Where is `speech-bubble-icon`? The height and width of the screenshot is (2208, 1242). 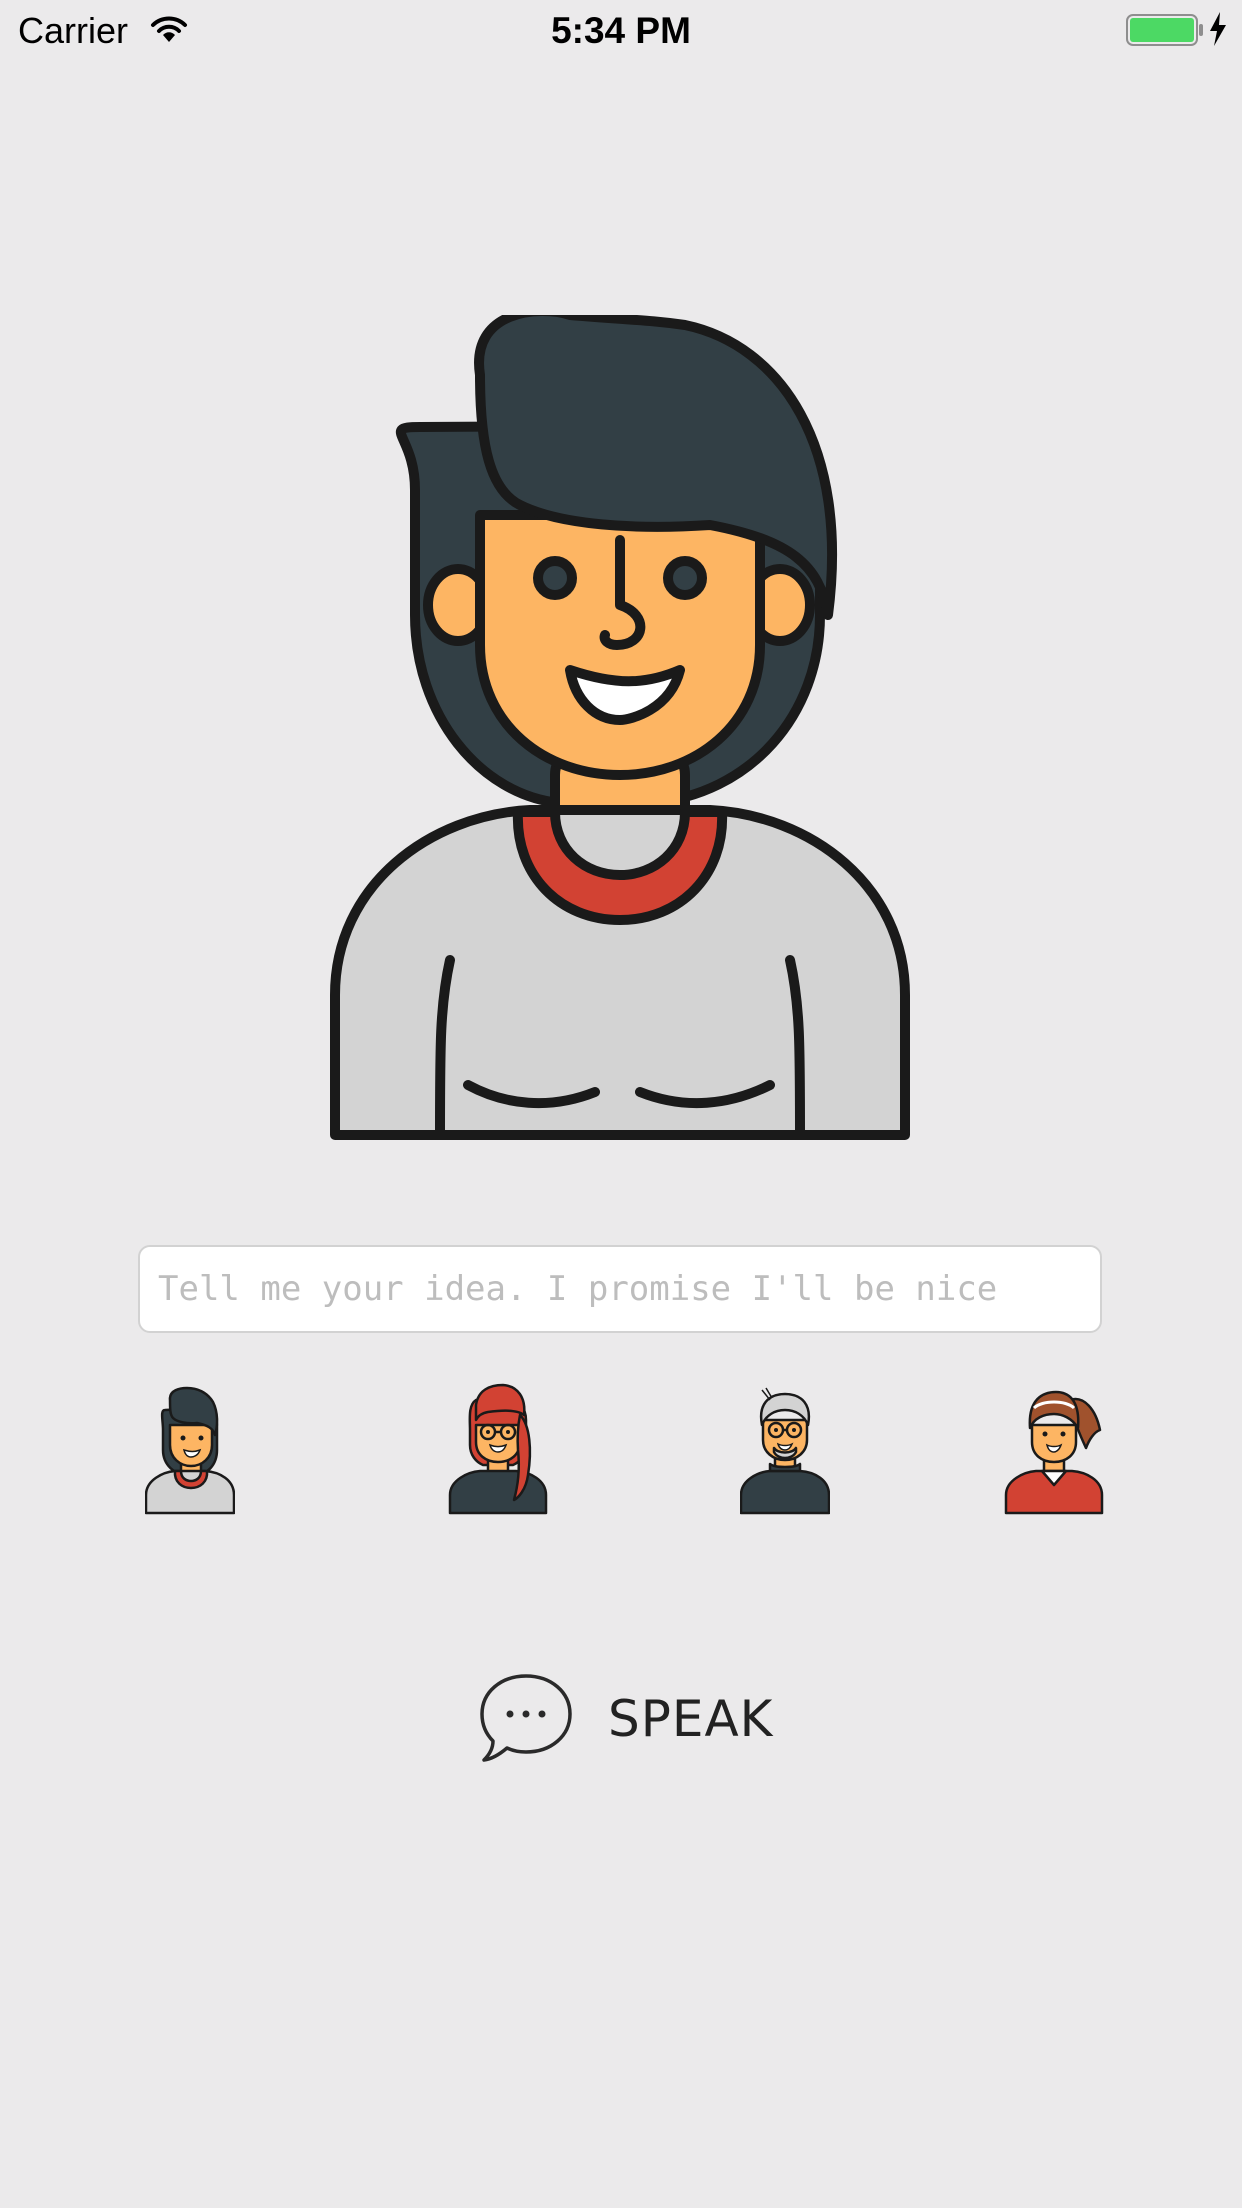 speech-bubble-icon is located at coordinates (526, 1718).